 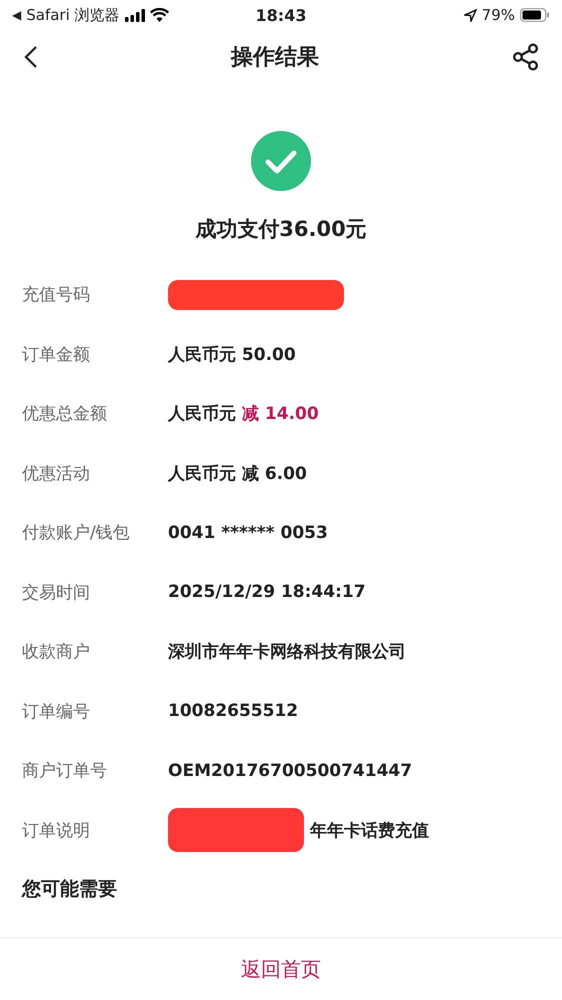 What do you see at coordinates (65, 771) in the screenshot?
I see `detail-label: 商户订单号` at bounding box center [65, 771].